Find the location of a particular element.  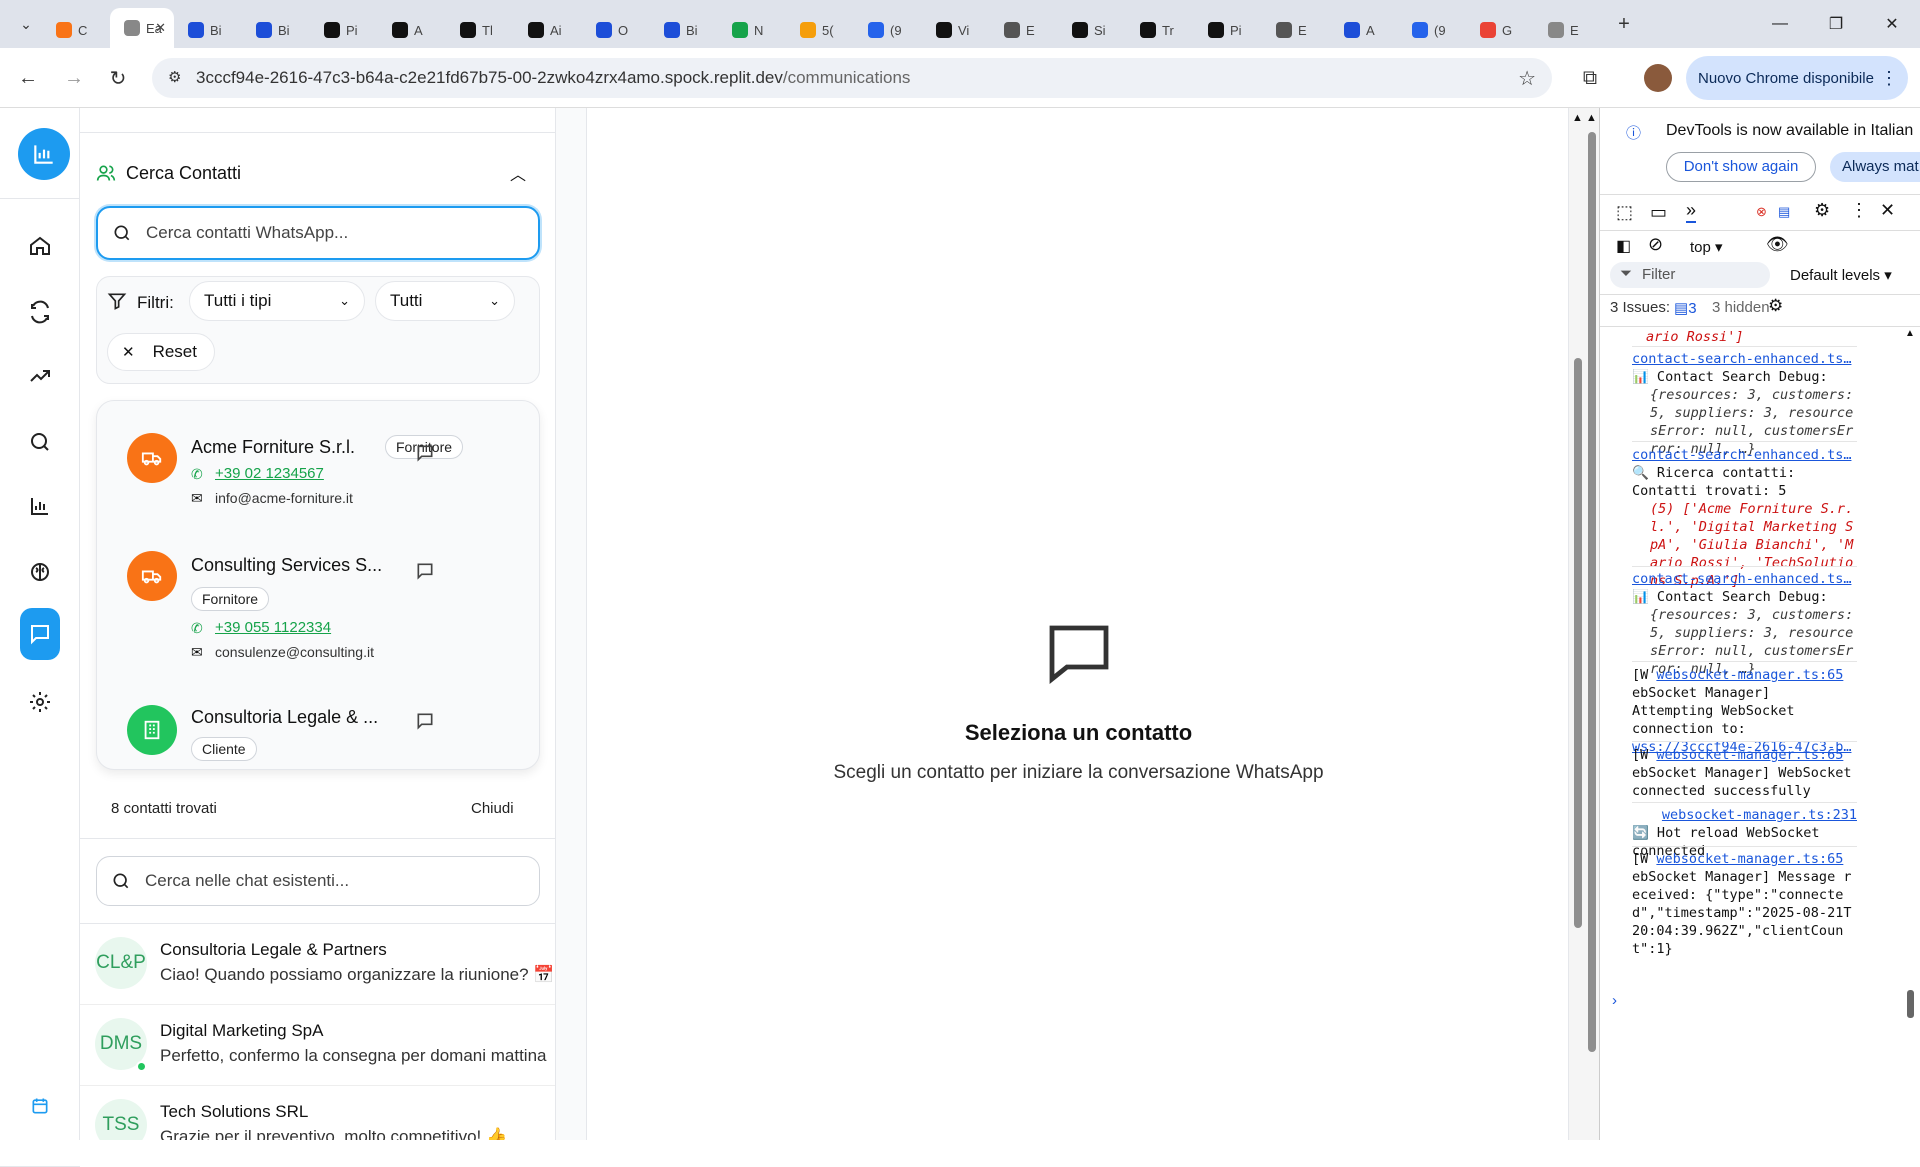

chevron-up-icon: ︿ is located at coordinates (518, 173).